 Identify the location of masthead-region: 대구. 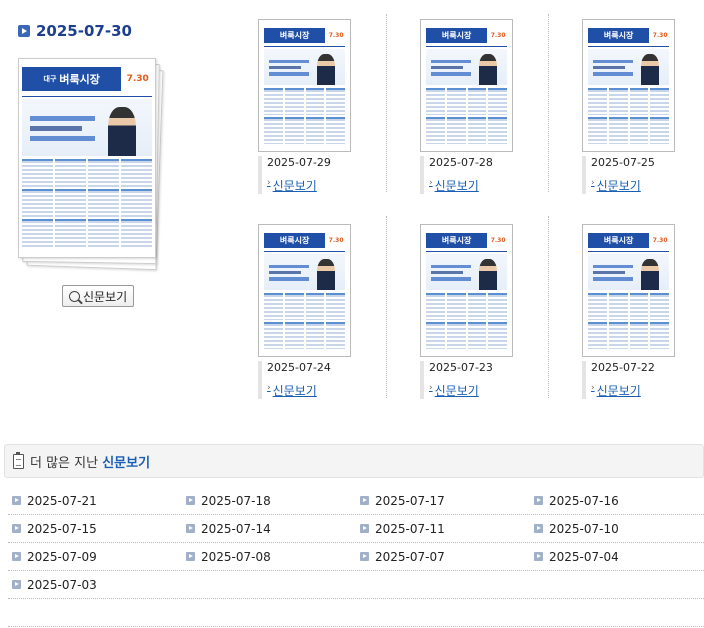
(50, 78).